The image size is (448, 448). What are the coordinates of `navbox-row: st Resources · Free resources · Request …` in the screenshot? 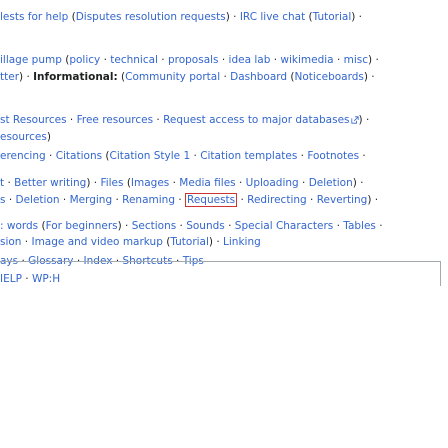 It's located at (184, 120).